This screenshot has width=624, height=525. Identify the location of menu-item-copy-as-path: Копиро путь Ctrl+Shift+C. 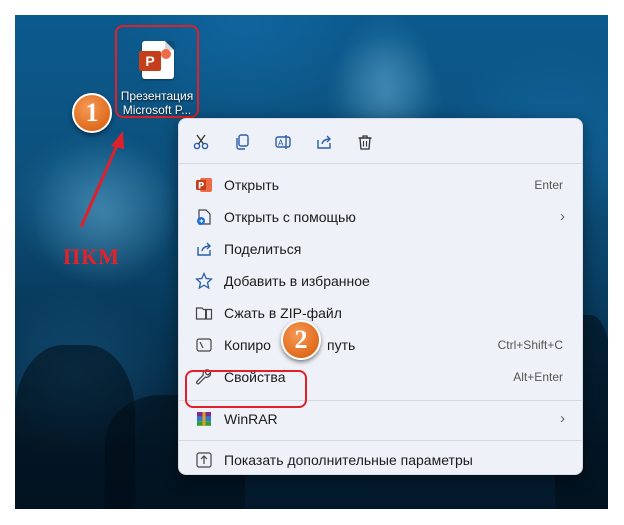
(381, 345).